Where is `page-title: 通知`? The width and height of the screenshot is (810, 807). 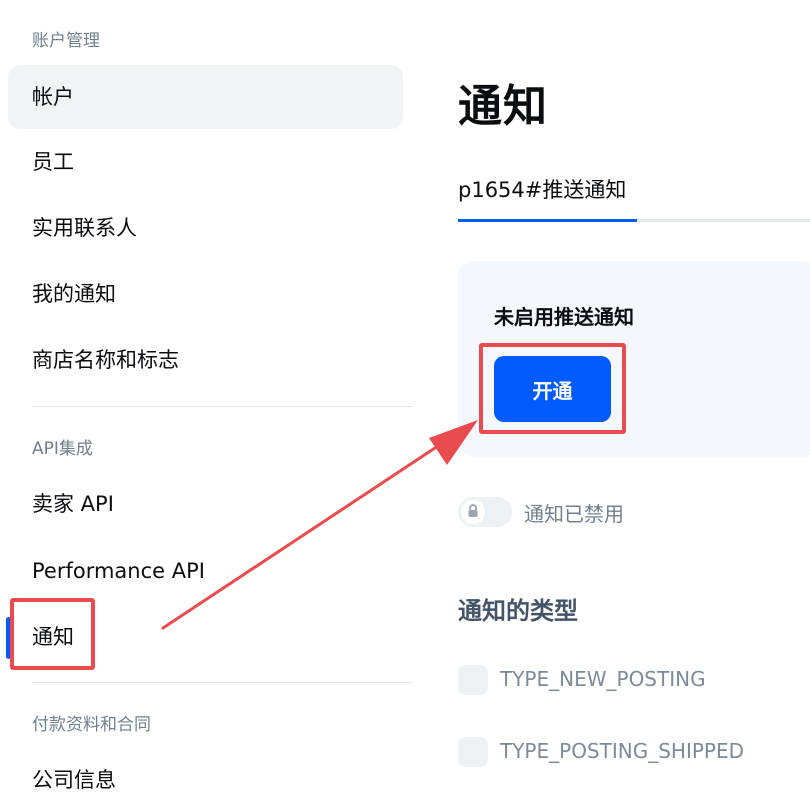 page-title: 通知 is located at coordinates (503, 106).